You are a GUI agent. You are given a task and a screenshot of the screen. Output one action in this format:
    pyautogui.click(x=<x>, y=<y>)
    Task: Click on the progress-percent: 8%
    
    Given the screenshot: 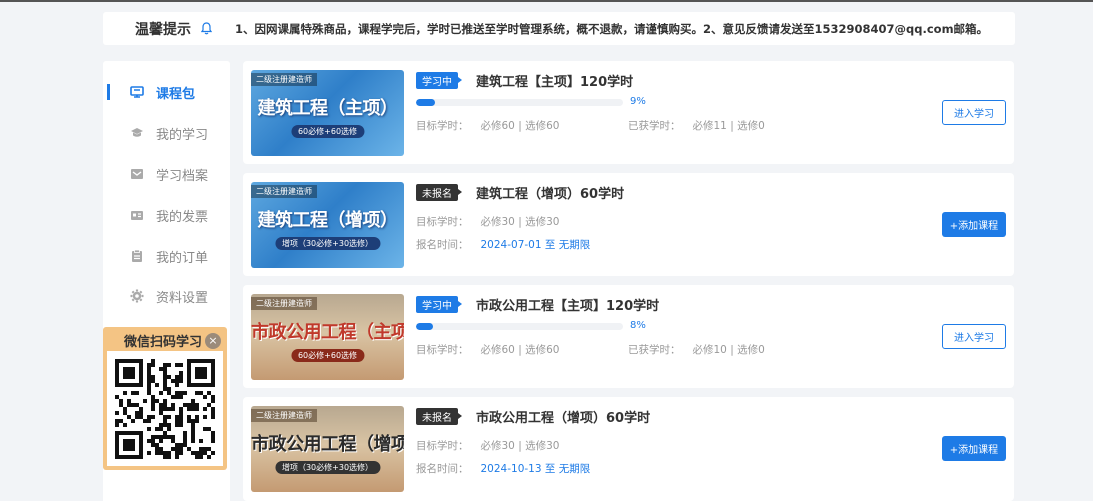 What is the action you would take?
    pyautogui.click(x=638, y=325)
    